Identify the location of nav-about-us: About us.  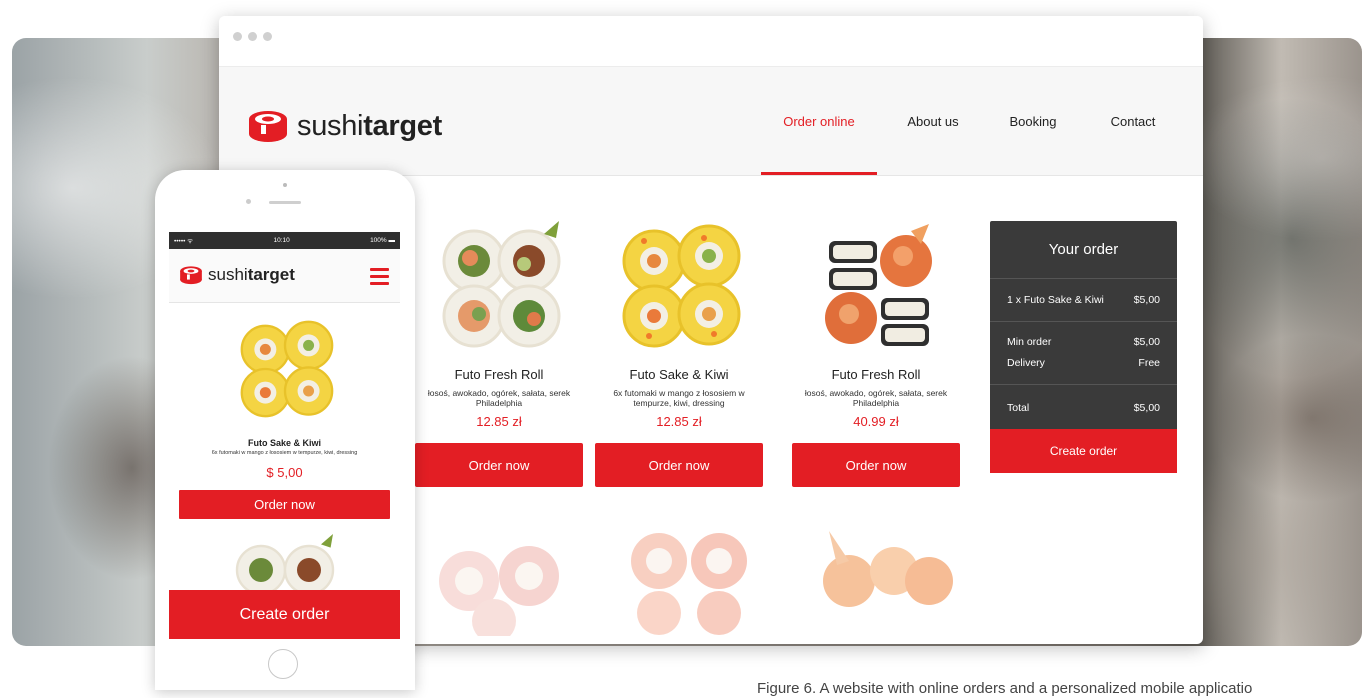
(933, 121).